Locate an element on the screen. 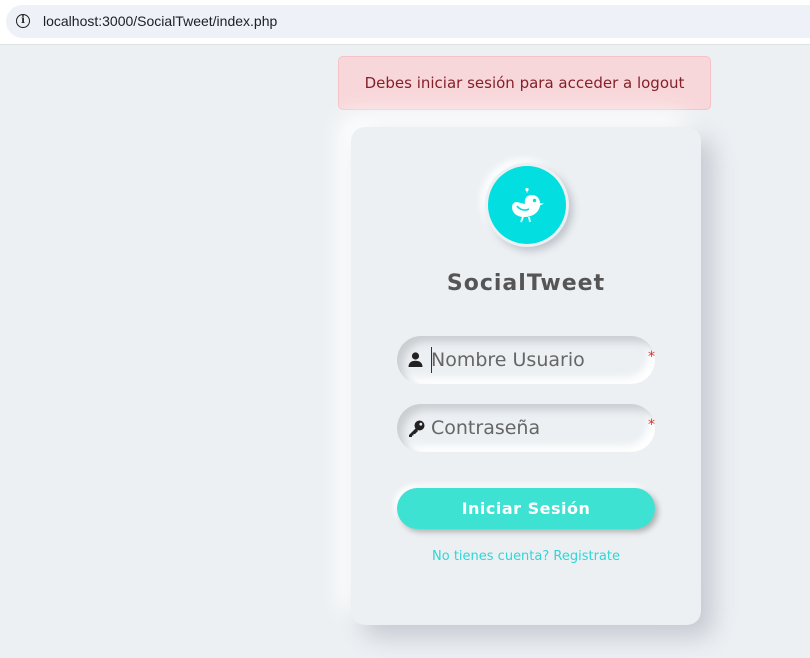 The height and width of the screenshot is (658, 810). username-field: * is located at coordinates (526, 360).